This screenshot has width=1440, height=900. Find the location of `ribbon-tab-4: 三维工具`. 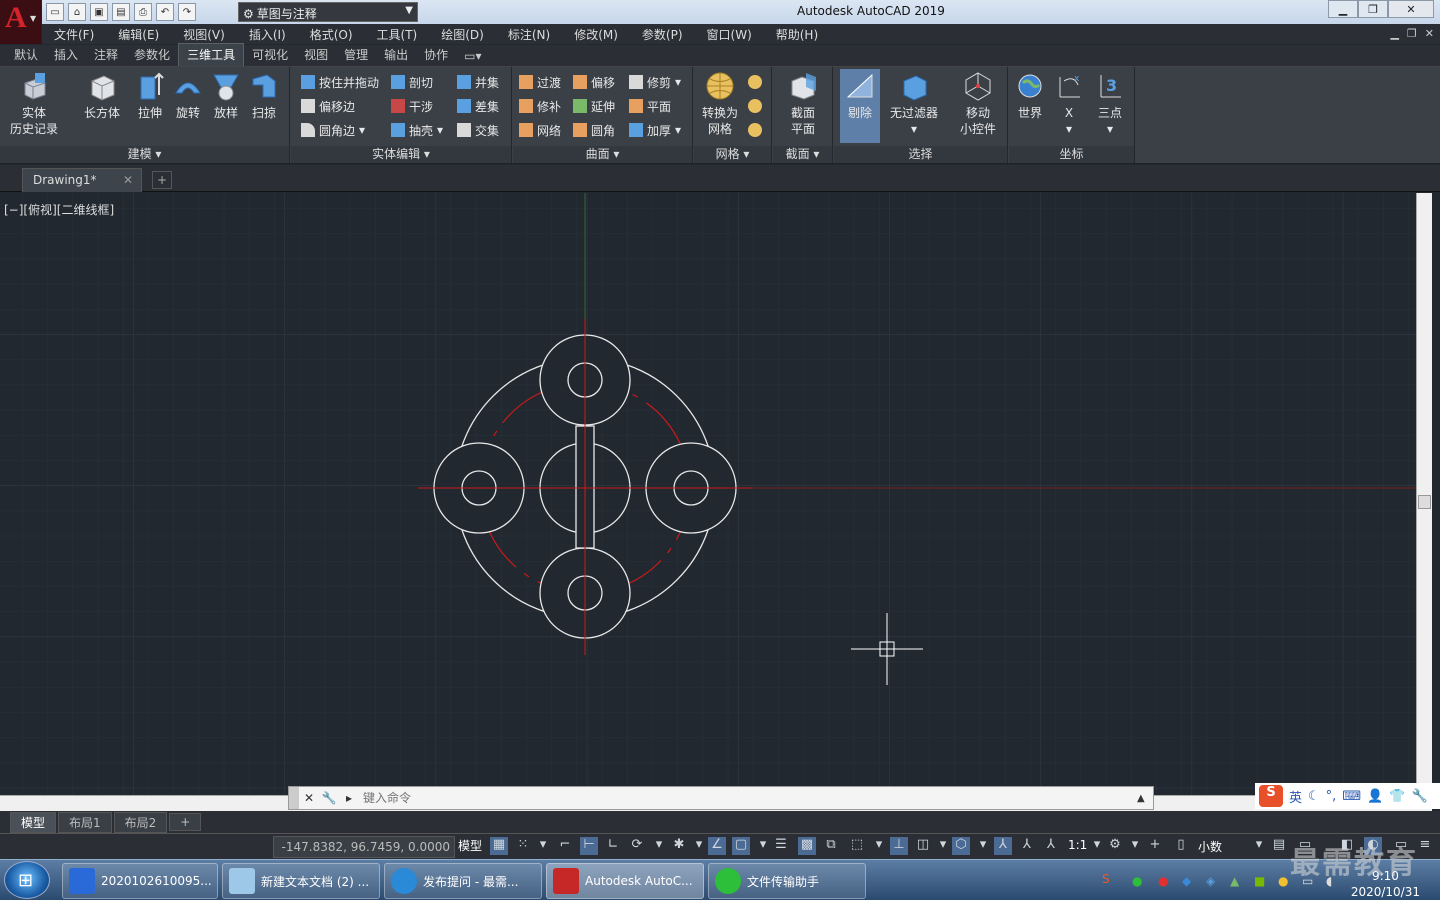

ribbon-tab-4: 三维工具 is located at coordinates (211, 54).